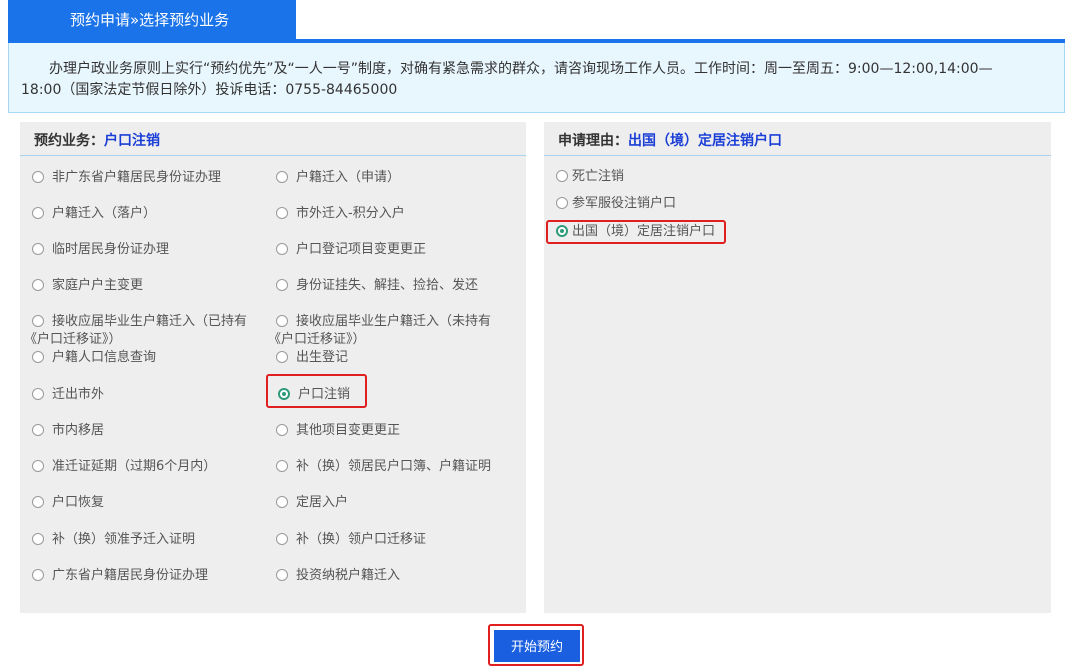 This screenshot has width=1080, height=668. What do you see at coordinates (797, 139) in the screenshot?
I see `reason-panel-header: 申请理由：出国（境）定居注销户口` at bounding box center [797, 139].